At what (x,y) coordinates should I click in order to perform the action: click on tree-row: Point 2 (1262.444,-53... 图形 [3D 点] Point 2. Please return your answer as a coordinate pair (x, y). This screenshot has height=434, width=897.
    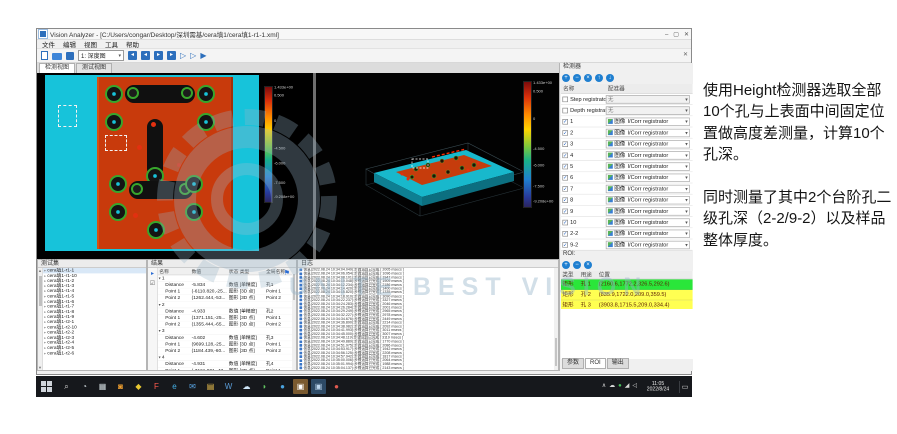
    Looking at the image, I should click on (225, 298).